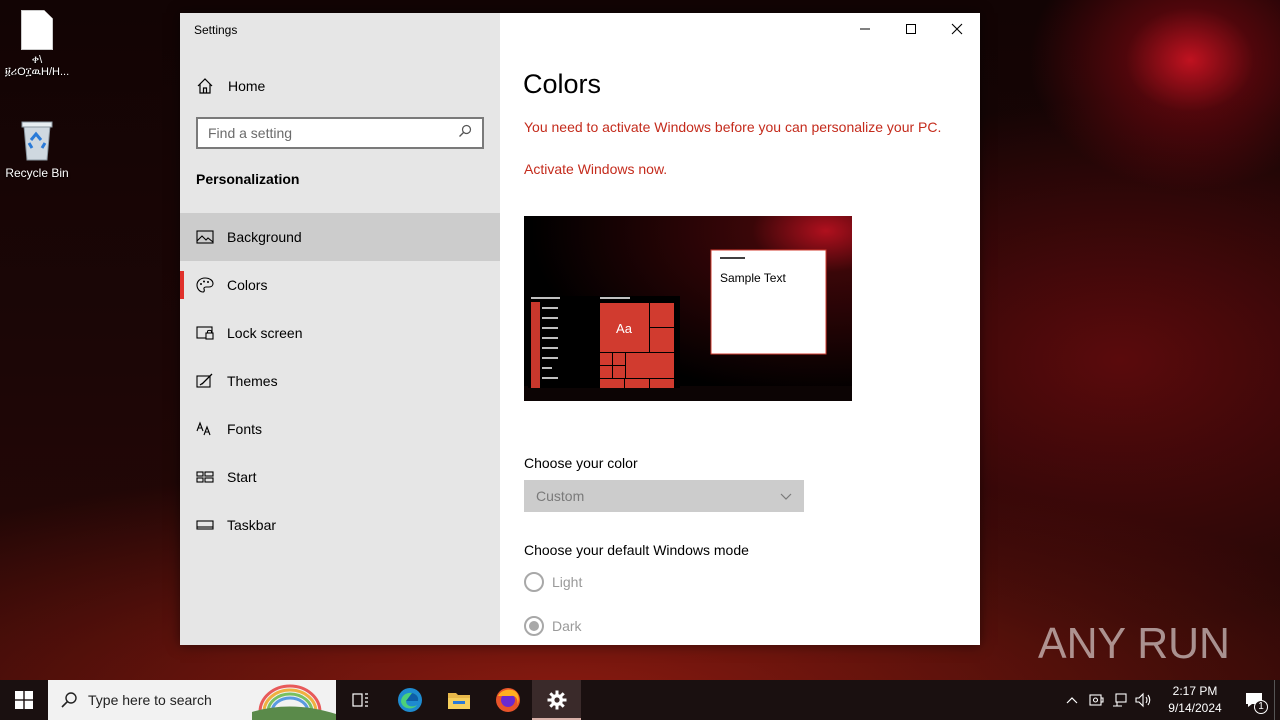 The height and width of the screenshot is (720, 1280). What do you see at coordinates (205, 525) in the screenshot?
I see `taskbar-icon` at bounding box center [205, 525].